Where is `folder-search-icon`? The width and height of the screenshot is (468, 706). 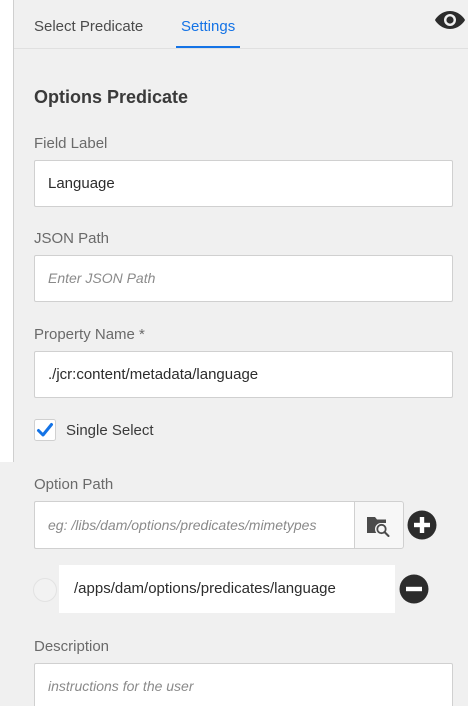 folder-search-icon is located at coordinates (378, 527).